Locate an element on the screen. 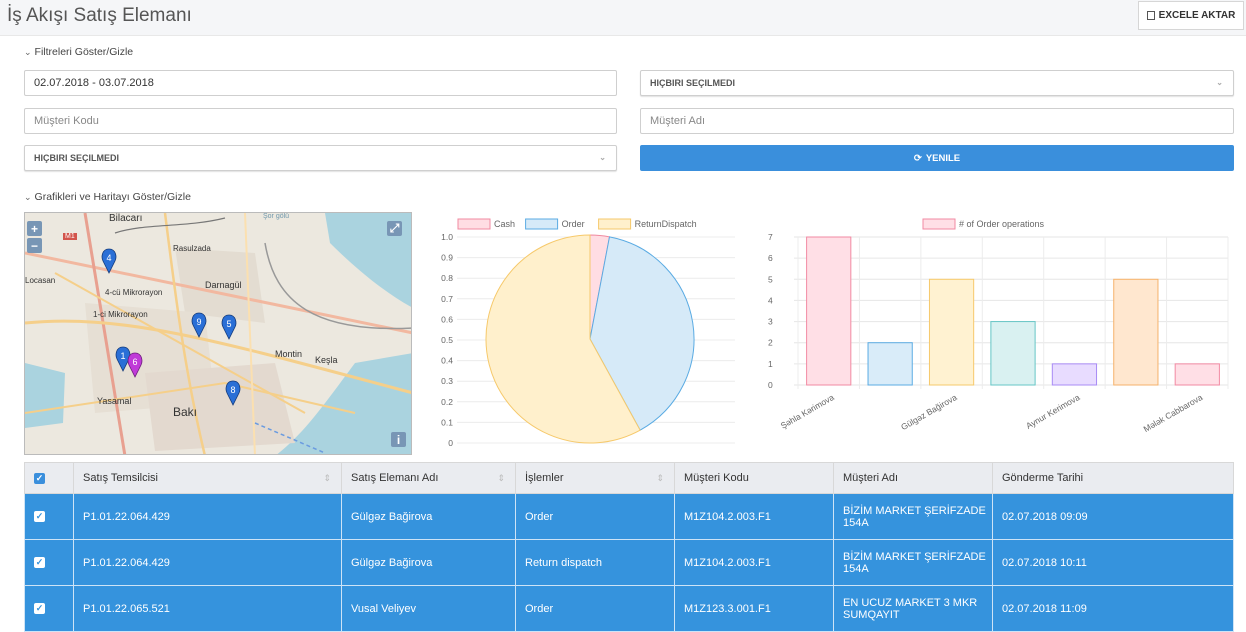 The height and width of the screenshot is (632, 1246). bar-y-tick-label: 3 is located at coordinates (770, 322).